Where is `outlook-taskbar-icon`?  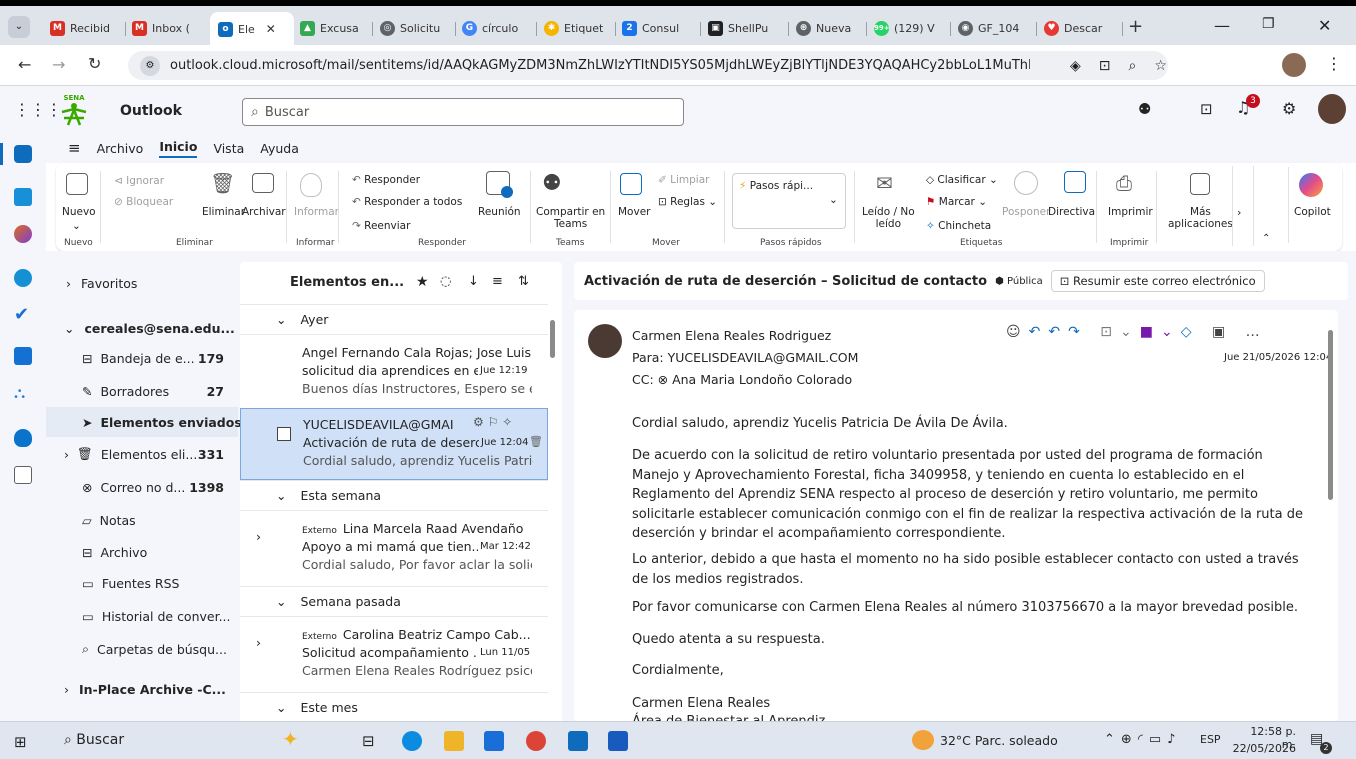 outlook-taskbar-icon is located at coordinates (578, 741).